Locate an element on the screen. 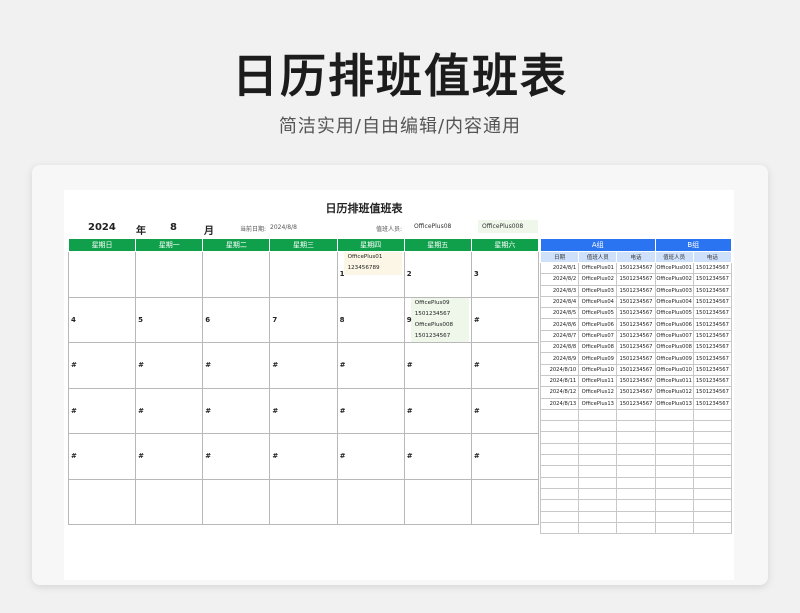  schedule-date-cell: 2024/8/8 is located at coordinates (559, 347).